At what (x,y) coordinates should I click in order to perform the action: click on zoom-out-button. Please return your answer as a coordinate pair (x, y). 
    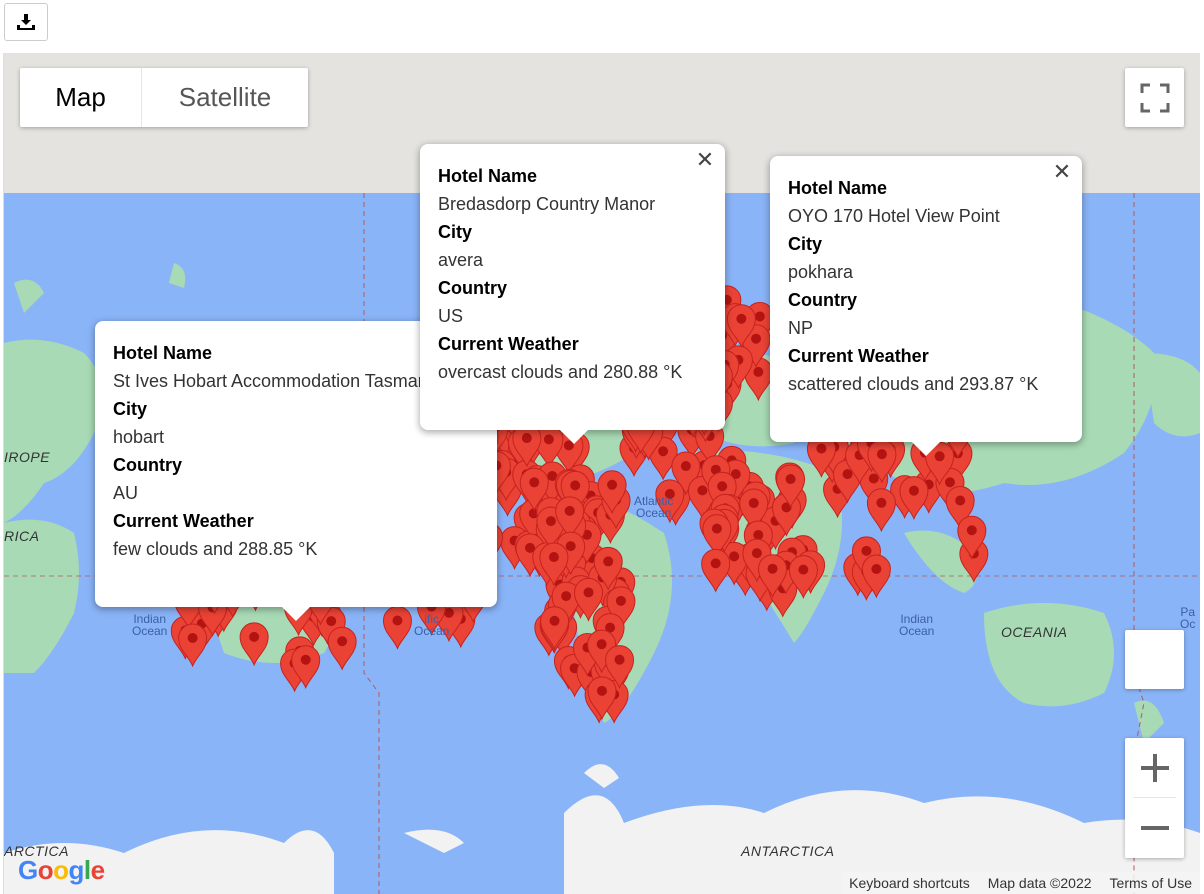
    Looking at the image, I should click on (1154, 827).